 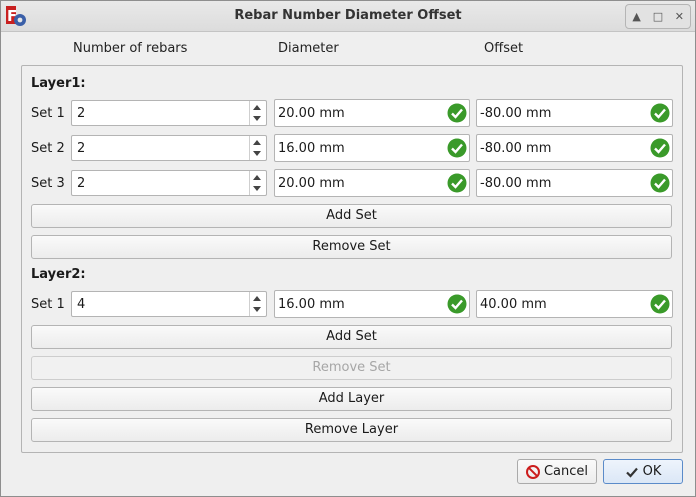 I want to click on checkmark-icon, so click(x=631, y=472).